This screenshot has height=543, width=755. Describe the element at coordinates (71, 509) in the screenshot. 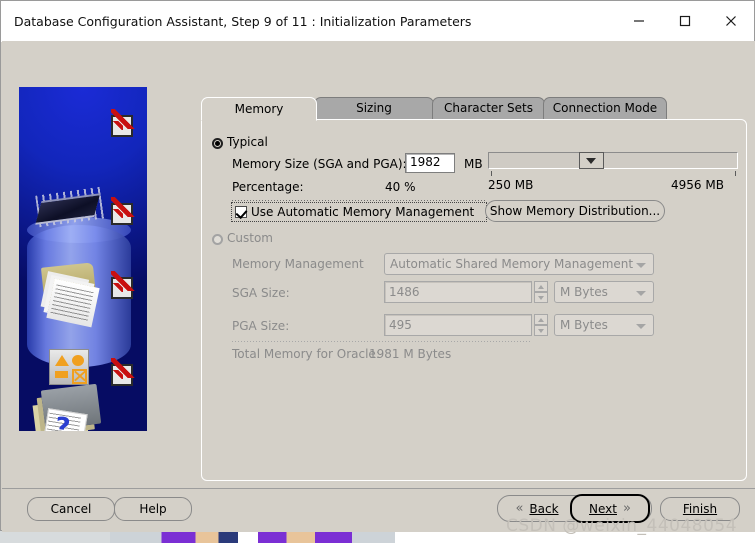

I see `cancel-button: Cancel` at that location.